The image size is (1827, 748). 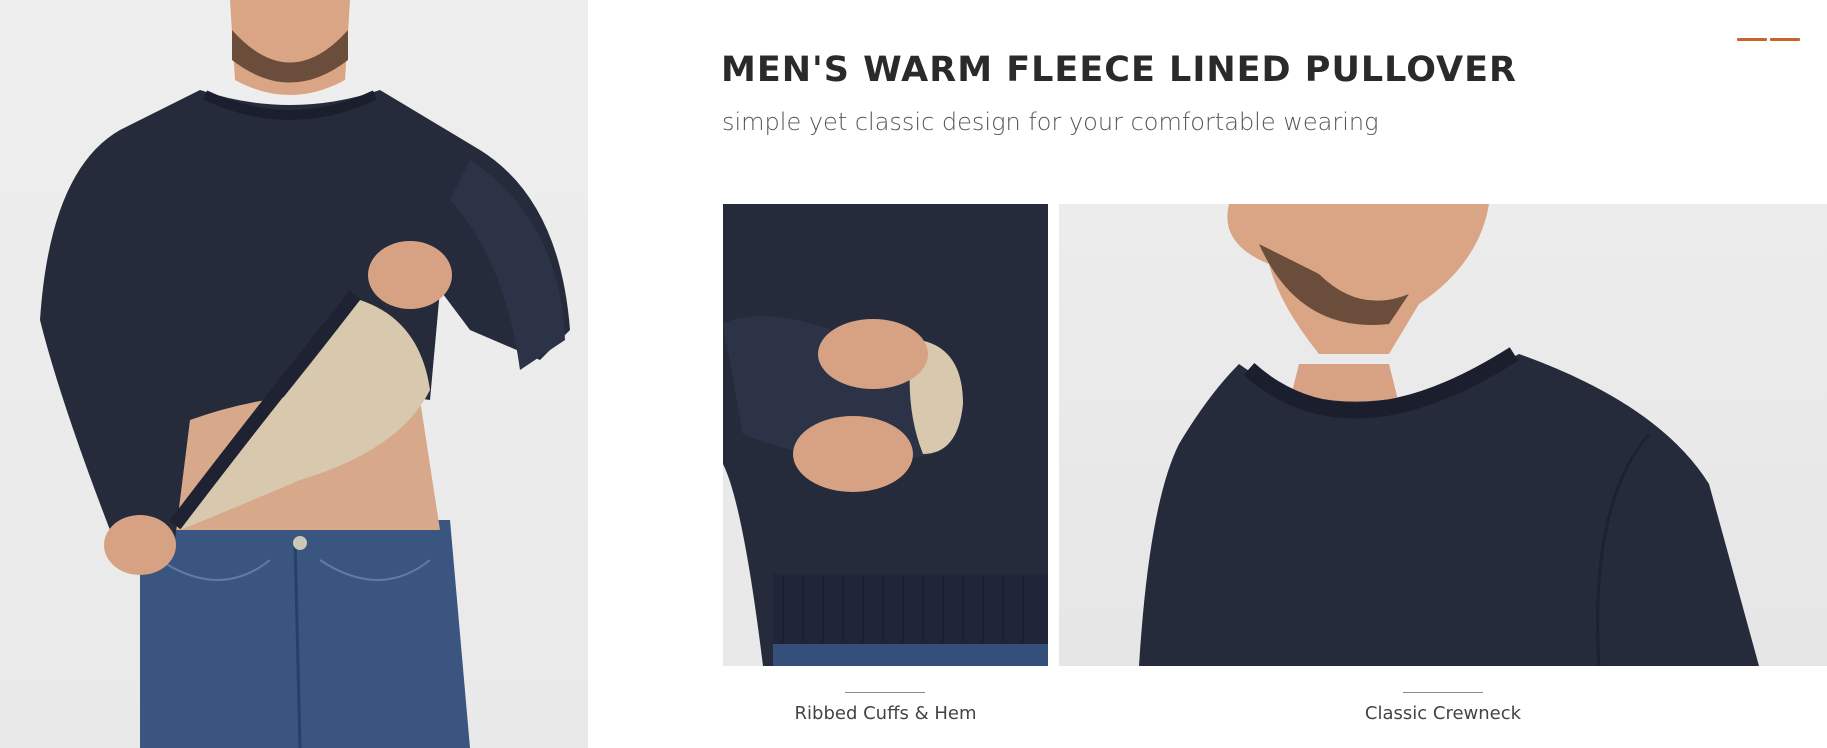 I want to click on detail-photo-ribbed-cuffs, so click(x=885, y=435).